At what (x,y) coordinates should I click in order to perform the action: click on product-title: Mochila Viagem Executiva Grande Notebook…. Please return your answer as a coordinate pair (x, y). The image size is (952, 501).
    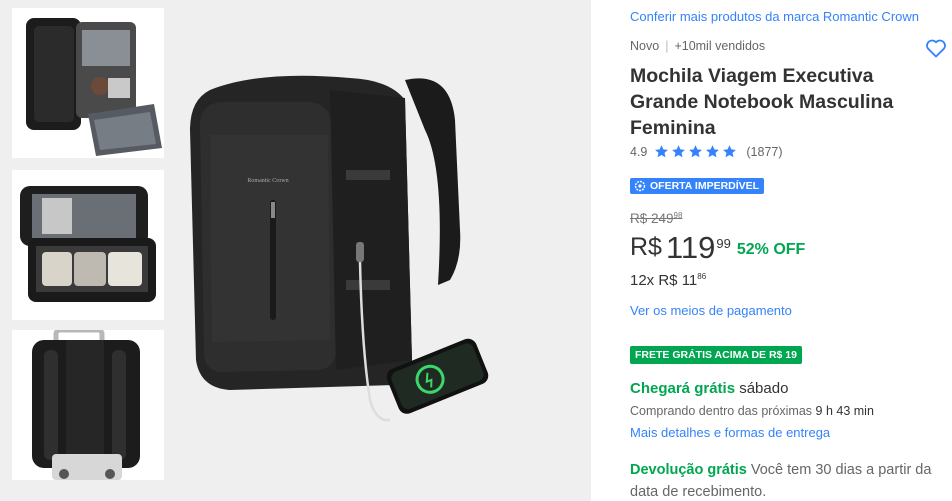
    Looking at the image, I should click on (762, 102).